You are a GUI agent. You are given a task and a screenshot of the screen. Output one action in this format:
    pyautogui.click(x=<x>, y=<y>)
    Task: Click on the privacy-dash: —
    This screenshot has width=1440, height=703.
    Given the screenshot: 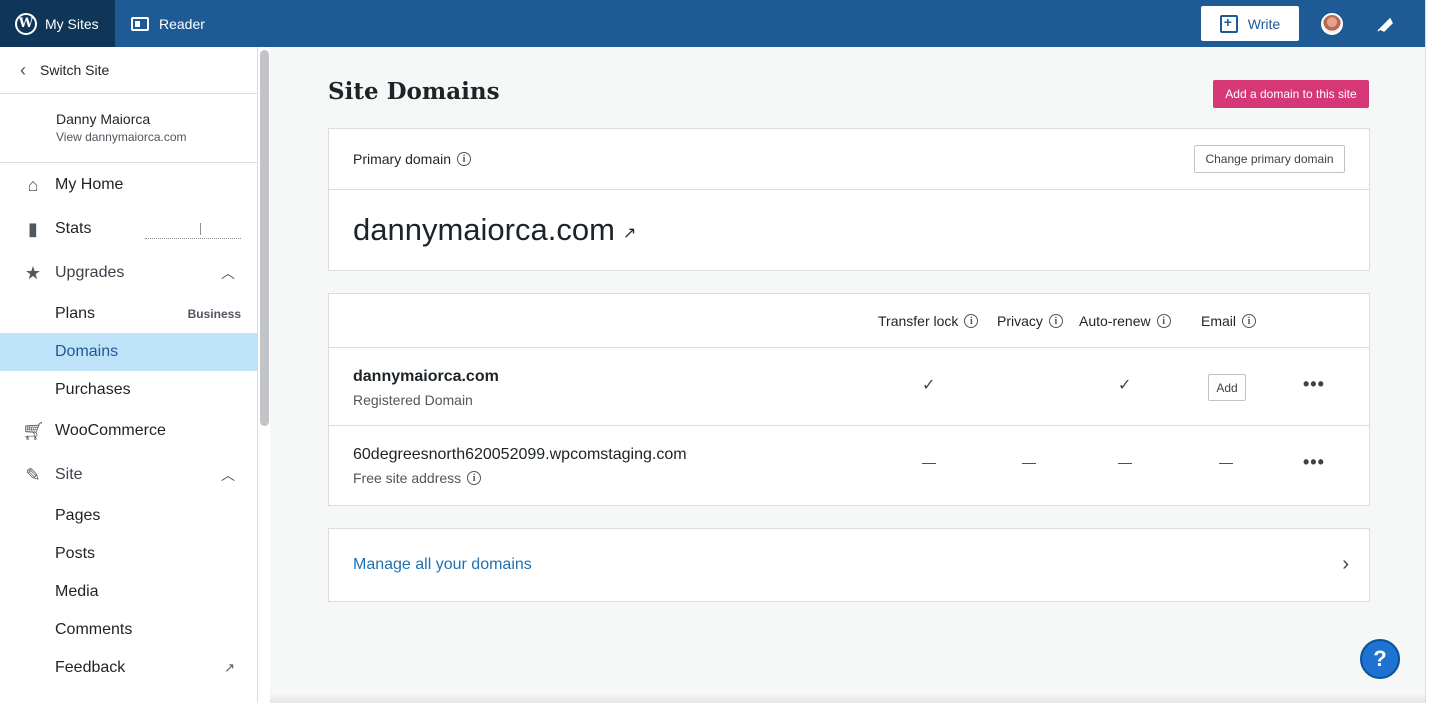 What is the action you would take?
    pyautogui.click(x=1029, y=462)
    